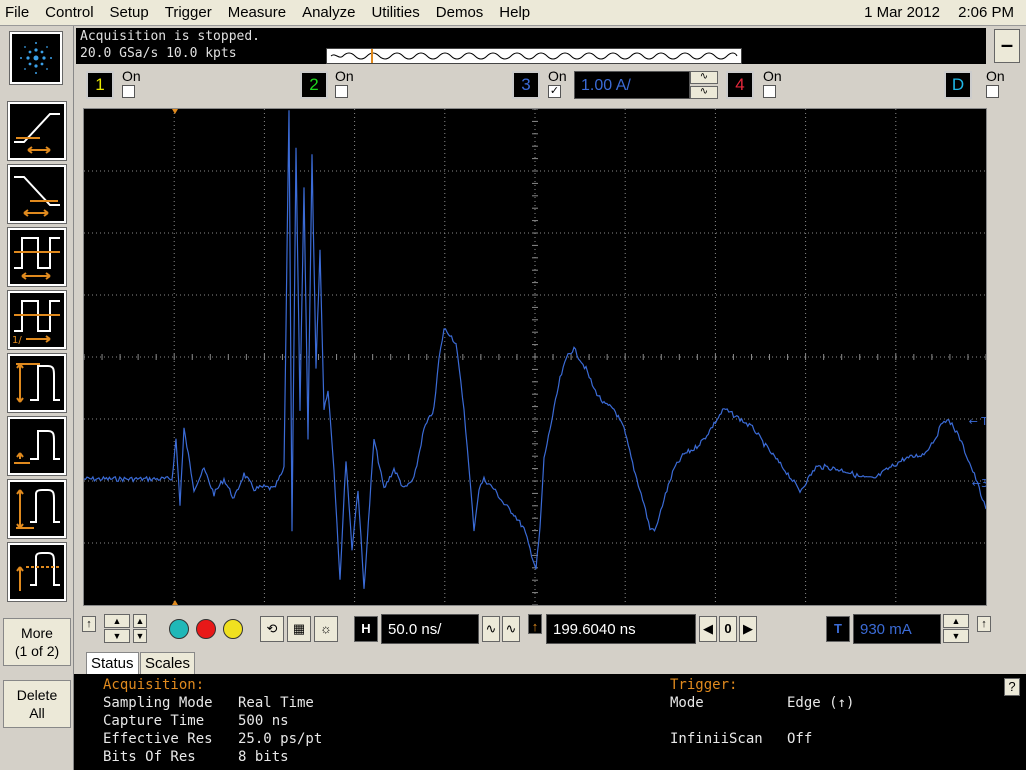 The image size is (1026, 770). Describe the element at coordinates (37, 704) in the screenshot. I see `delete-all-button: Delete All` at that location.